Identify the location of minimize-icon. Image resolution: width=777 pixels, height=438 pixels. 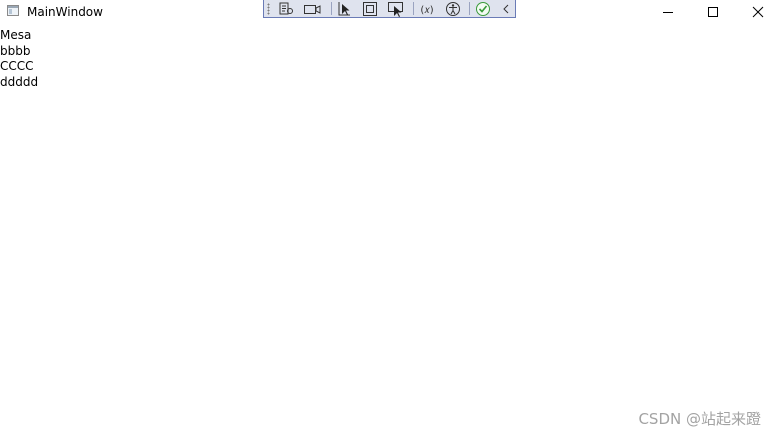
(668, 12).